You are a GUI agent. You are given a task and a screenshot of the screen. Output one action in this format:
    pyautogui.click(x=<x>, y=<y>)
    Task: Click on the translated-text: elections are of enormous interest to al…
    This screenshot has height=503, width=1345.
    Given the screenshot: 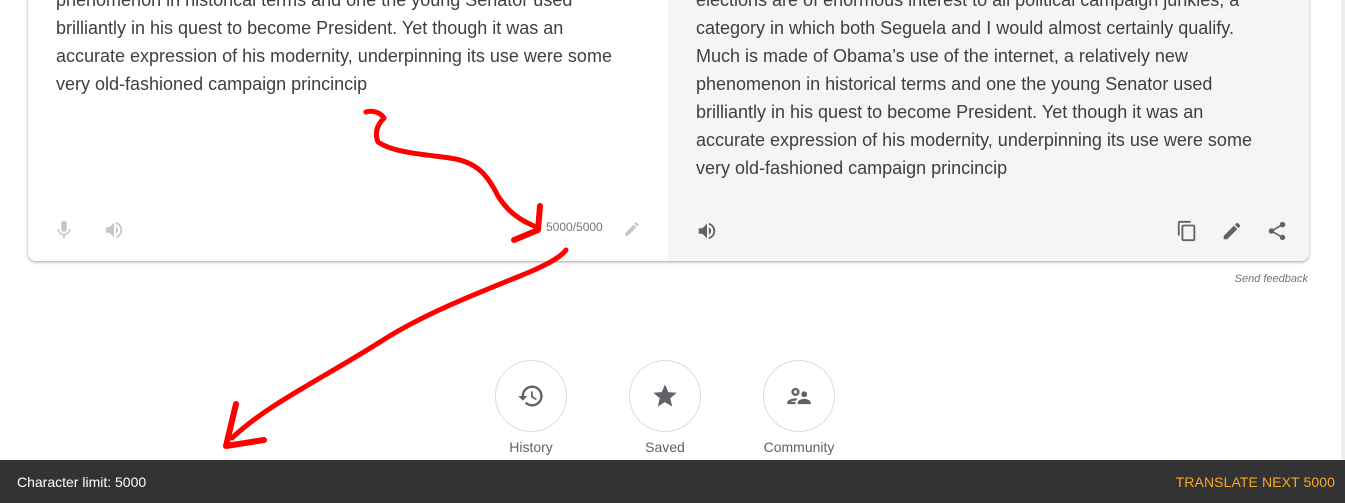 What is the action you would take?
    pyautogui.click(x=974, y=89)
    